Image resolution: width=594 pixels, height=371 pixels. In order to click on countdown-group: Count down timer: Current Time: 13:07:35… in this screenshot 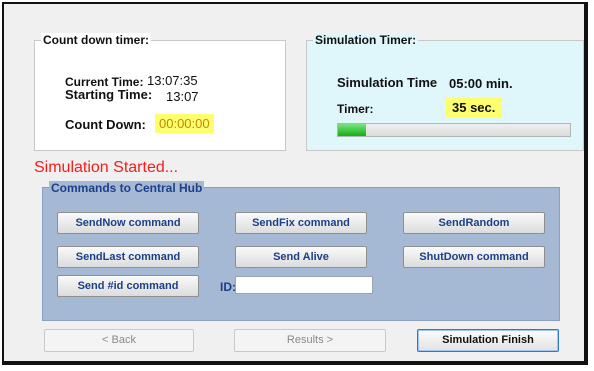, I will do `click(160, 92)`.